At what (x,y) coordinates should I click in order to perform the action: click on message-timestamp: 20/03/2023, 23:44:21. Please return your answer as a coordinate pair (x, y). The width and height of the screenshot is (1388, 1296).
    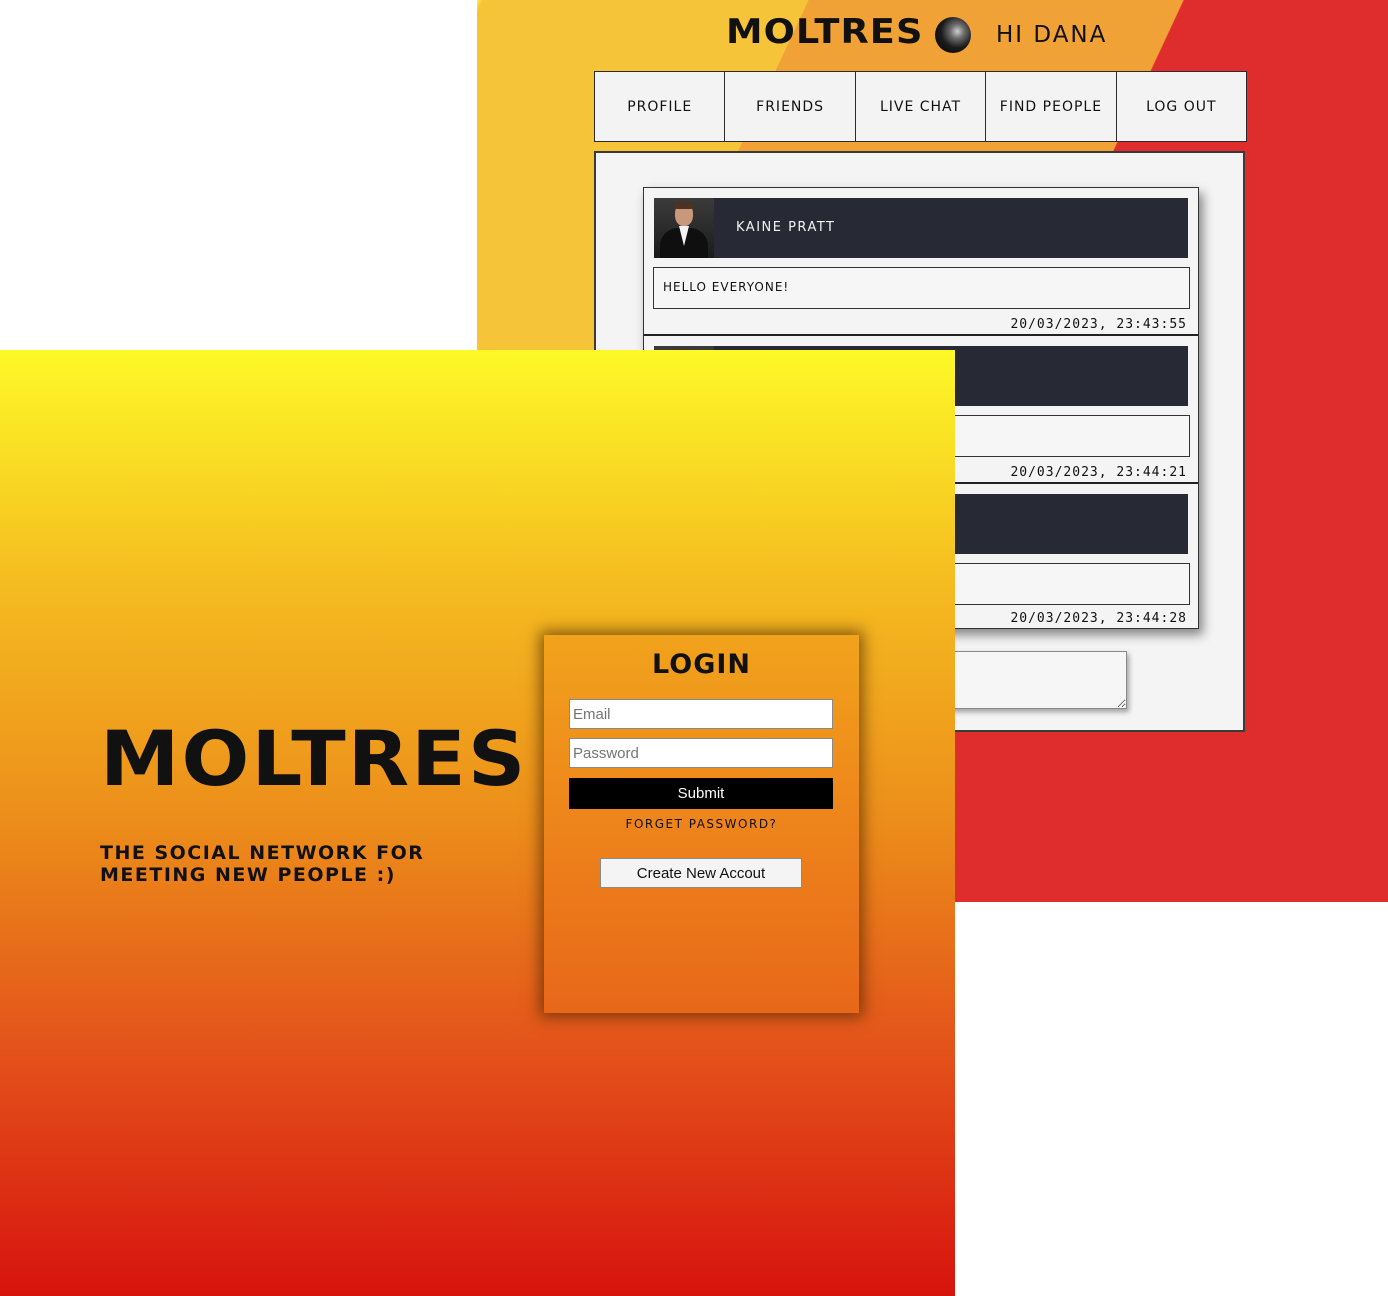
    Looking at the image, I should click on (1098, 472).